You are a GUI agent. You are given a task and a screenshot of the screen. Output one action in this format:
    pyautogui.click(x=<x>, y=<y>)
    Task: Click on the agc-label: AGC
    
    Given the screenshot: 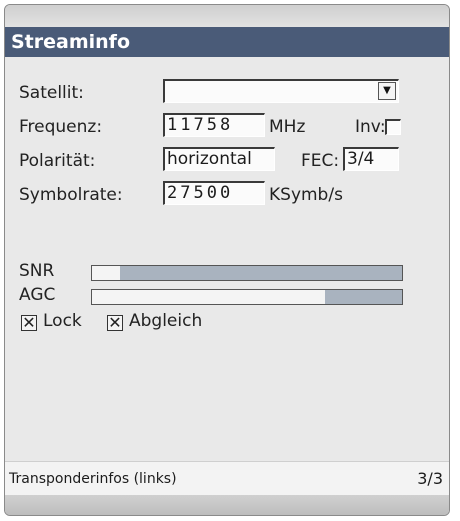 What is the action you would take?
    pyautogui.click(x=37, y=295)
    